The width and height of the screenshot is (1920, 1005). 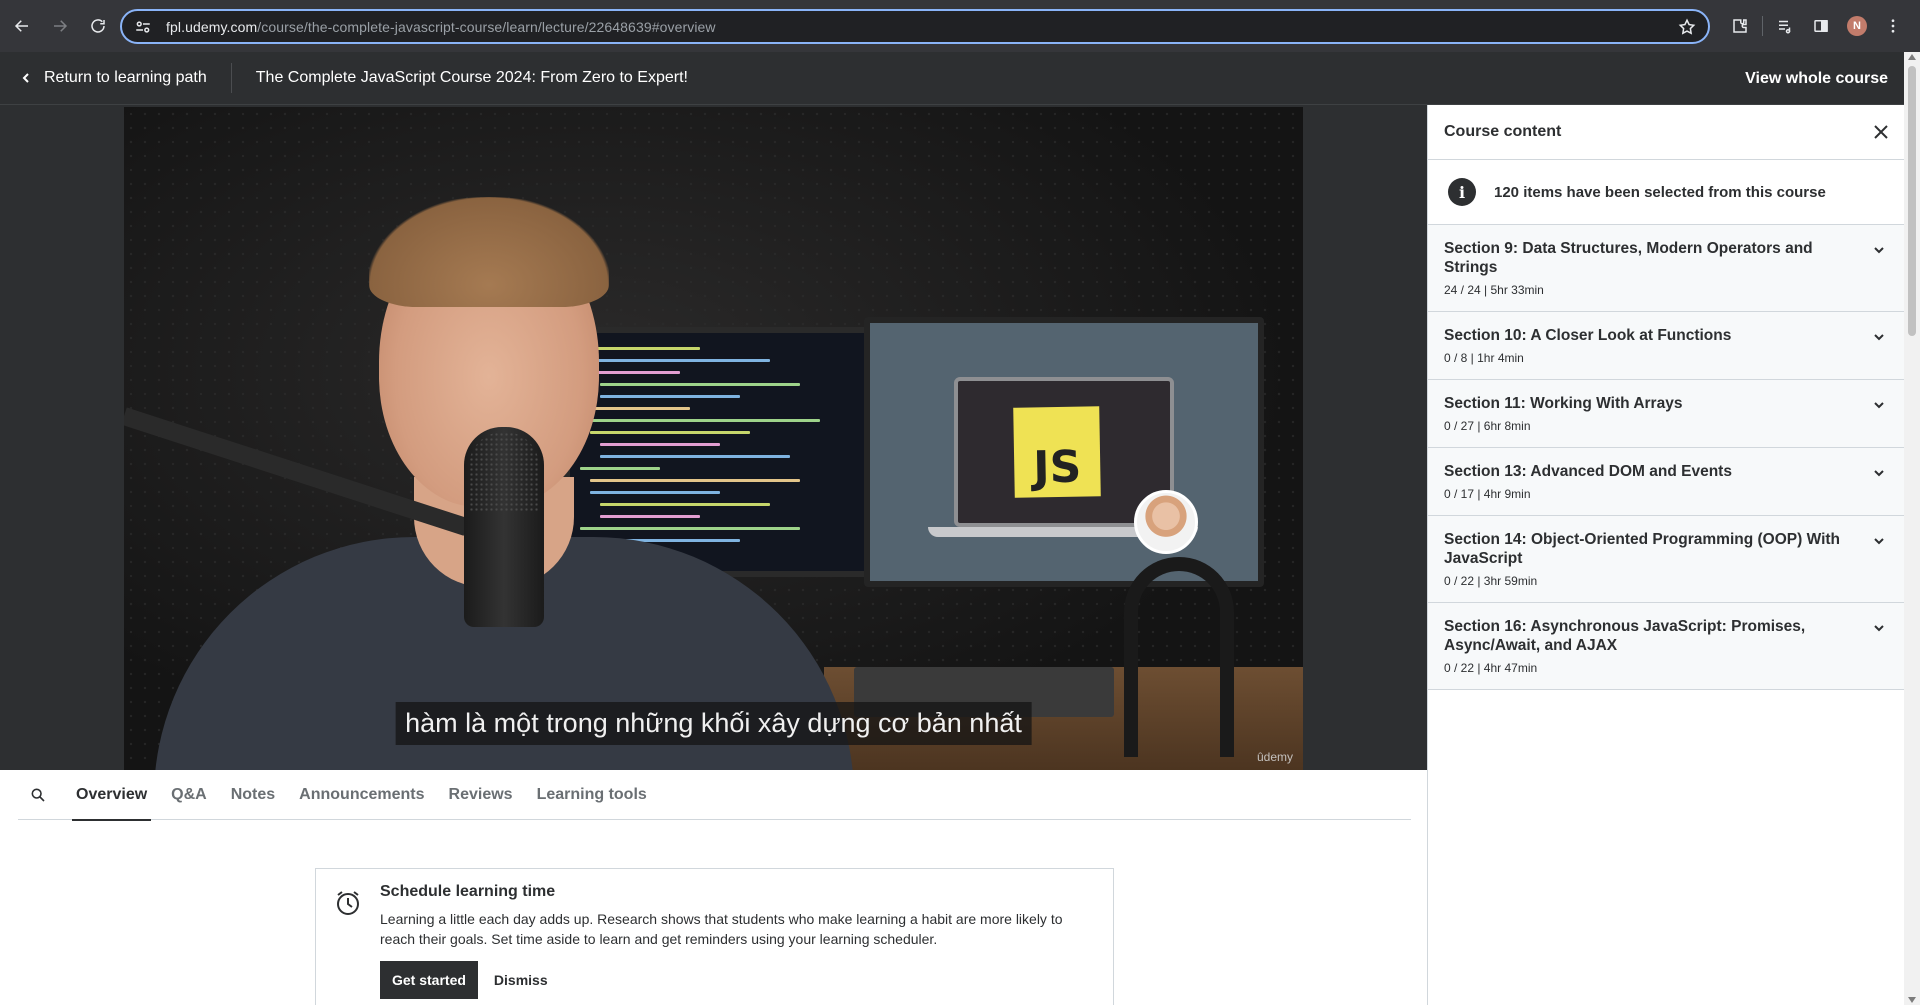 I want to click on close-icon, so click(x=1881, y=132).